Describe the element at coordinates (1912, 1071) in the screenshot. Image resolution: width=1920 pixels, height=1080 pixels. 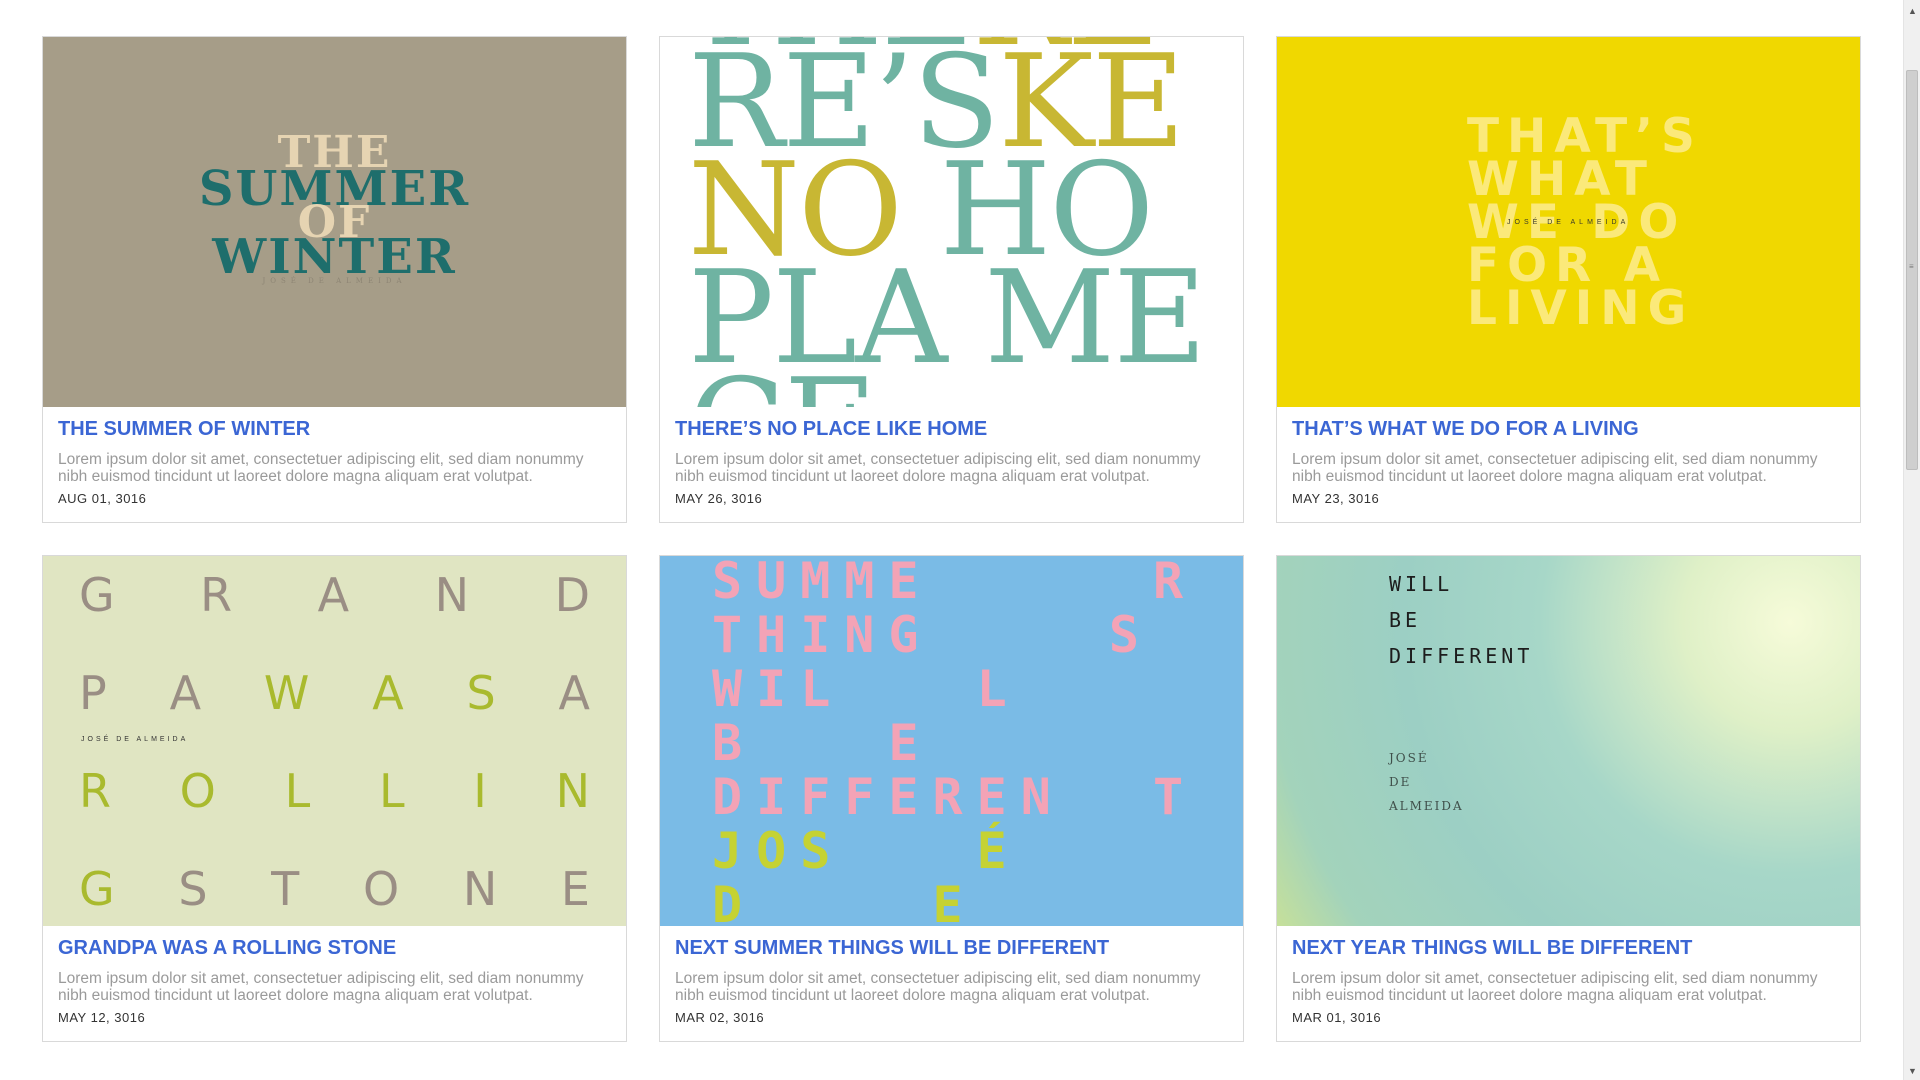
I see `scroll-down-arrow-icon: ▼` at that location.